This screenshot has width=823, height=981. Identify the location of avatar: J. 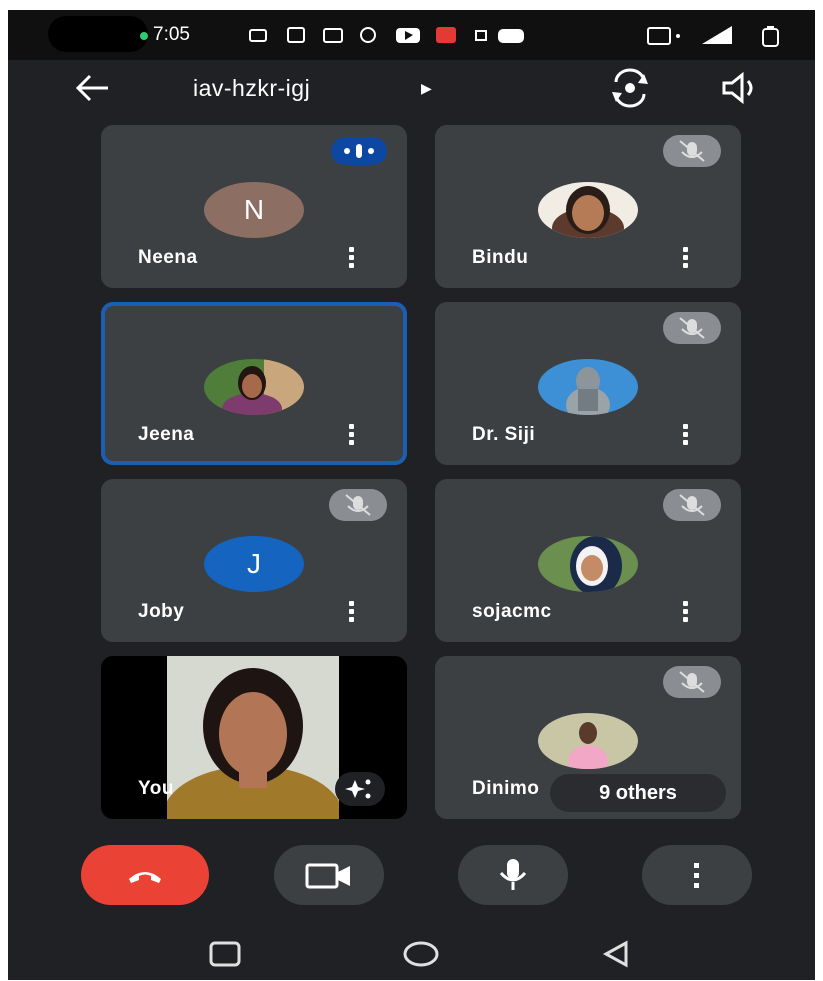
(254, 564).